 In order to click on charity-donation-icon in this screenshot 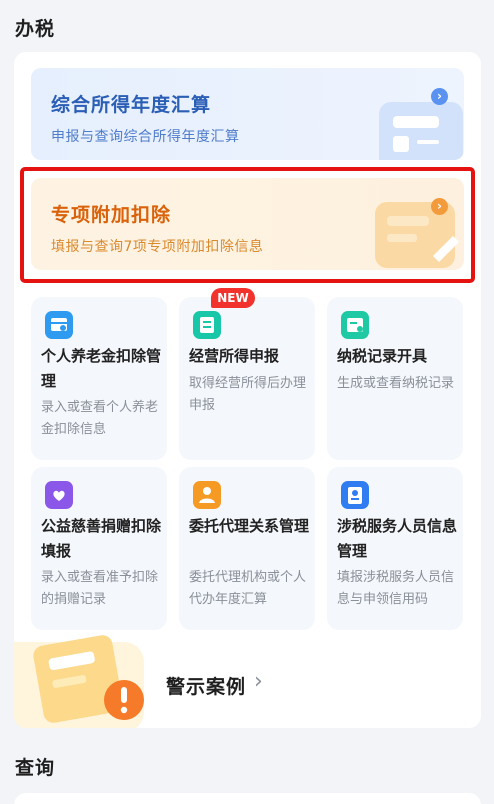, I will do `click(59, 495)`.